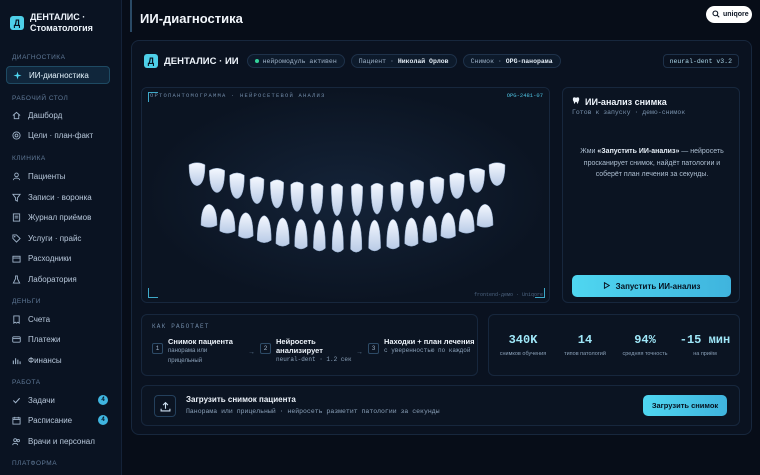  I want to click on desc-bold: «Запустить ИИ-анализ», so click(638, 151).